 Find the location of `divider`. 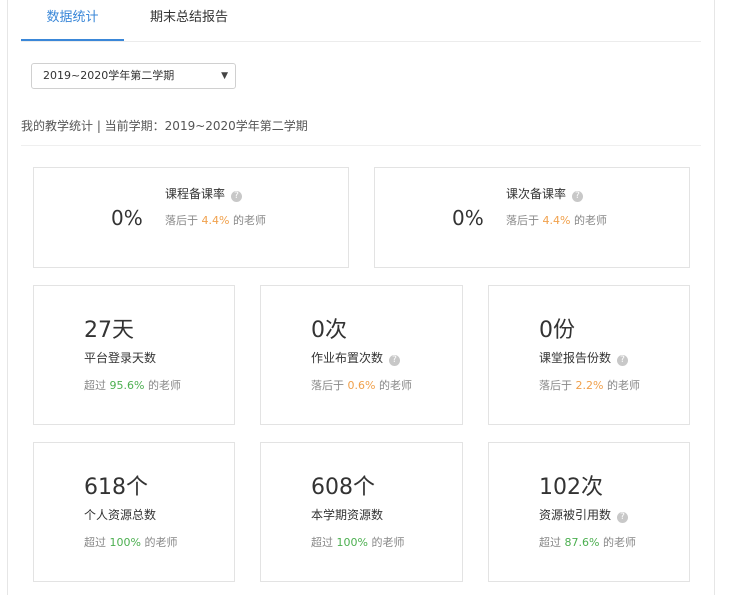

divider is located at coordinates (361, 145).